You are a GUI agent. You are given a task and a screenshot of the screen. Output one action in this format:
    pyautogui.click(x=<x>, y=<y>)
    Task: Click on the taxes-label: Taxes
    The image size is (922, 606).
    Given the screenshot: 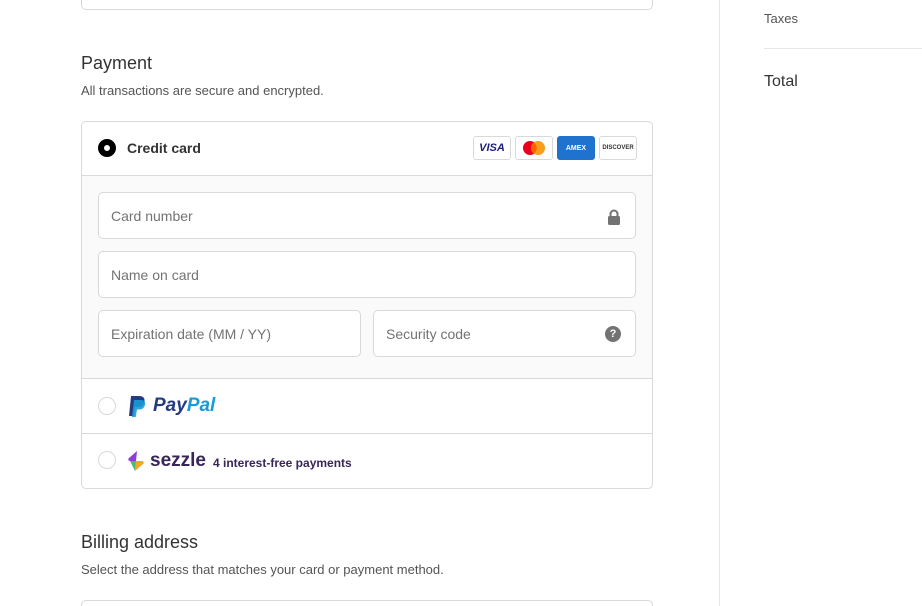 What is the action you would take?
    pyautogui.click(x=781, y=18)
    